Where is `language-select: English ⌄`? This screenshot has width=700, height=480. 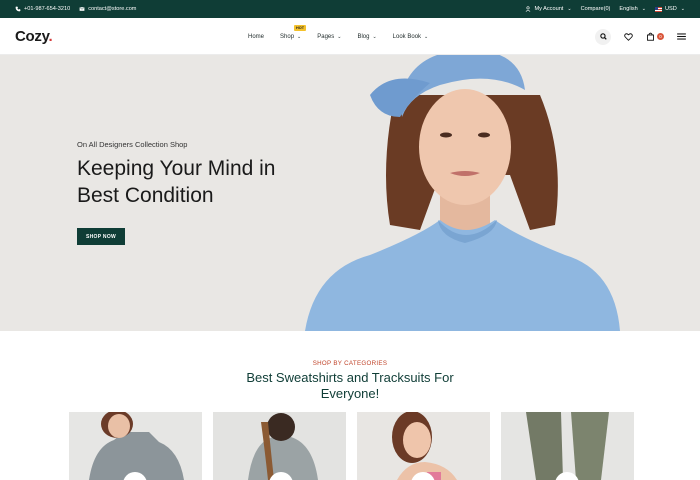 language-select: English ⌄ is located at coordinates (632, 9).